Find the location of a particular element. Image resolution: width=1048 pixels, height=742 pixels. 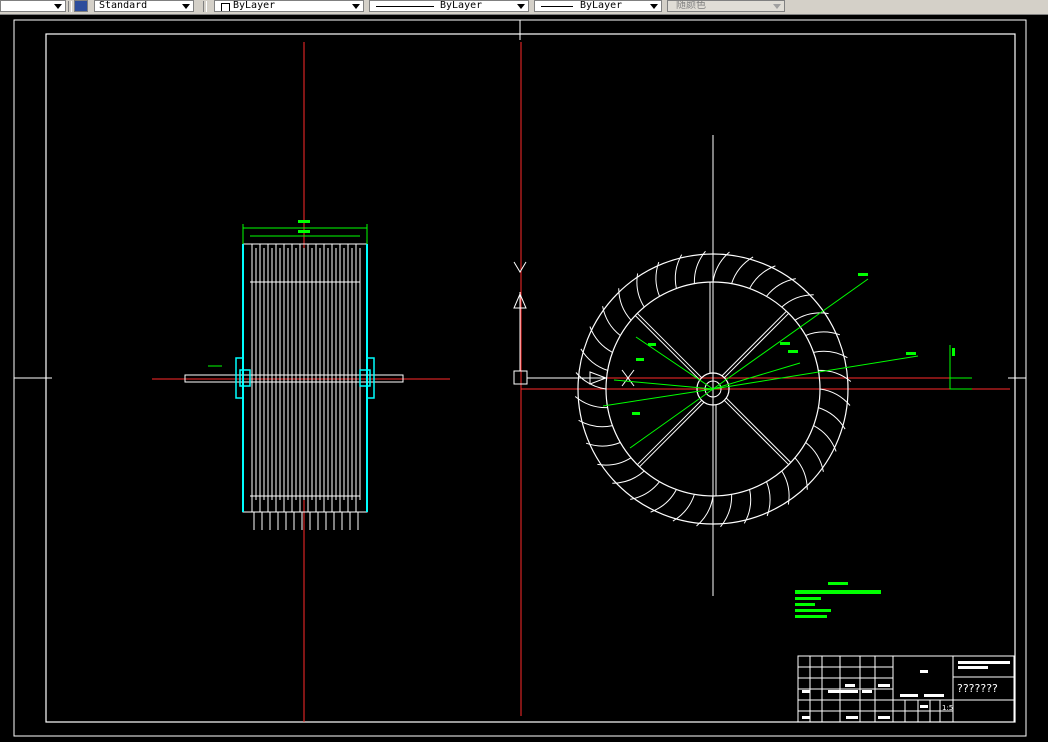

linetype-sample-icon is located at coordinates (405, 6).